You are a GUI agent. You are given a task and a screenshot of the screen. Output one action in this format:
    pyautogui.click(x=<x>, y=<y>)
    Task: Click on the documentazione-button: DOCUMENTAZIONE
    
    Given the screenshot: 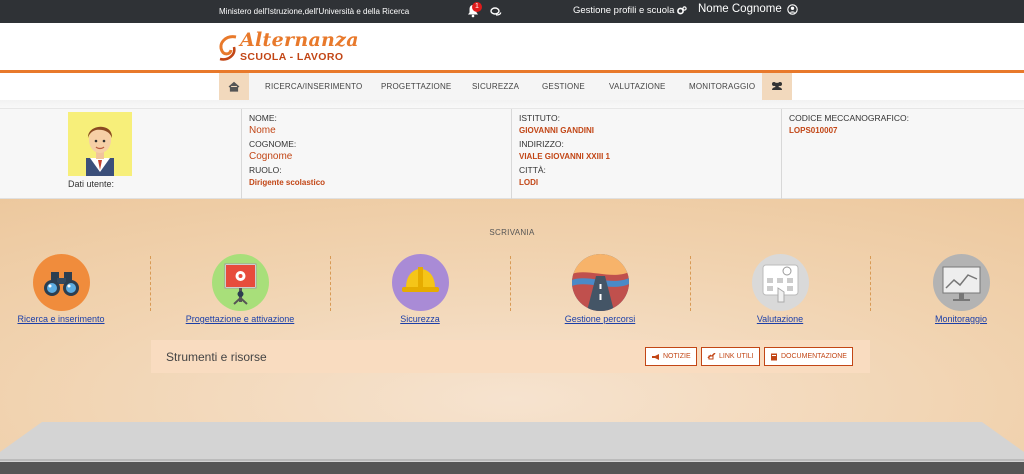 What is the action you would take?
    pyautogui.click(x=808, y=356)
    